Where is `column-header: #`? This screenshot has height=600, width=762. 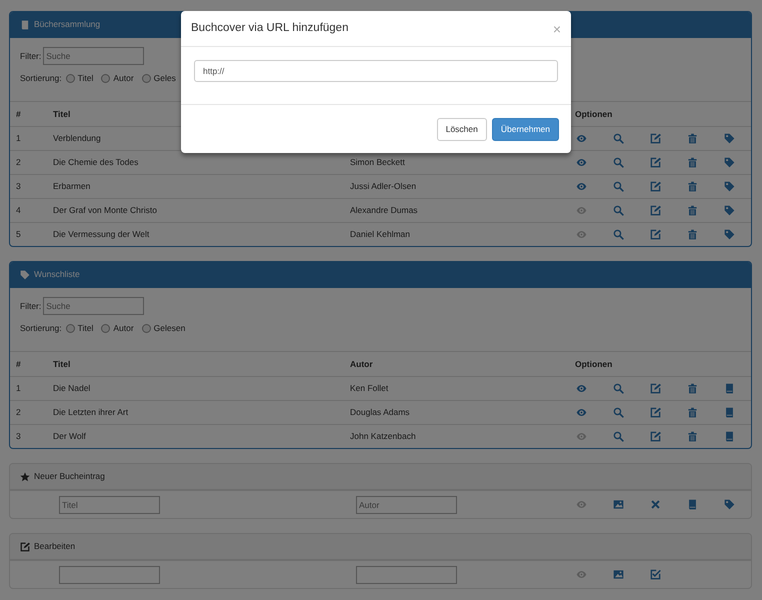
column-header: # is located at coordinates (18, 364).